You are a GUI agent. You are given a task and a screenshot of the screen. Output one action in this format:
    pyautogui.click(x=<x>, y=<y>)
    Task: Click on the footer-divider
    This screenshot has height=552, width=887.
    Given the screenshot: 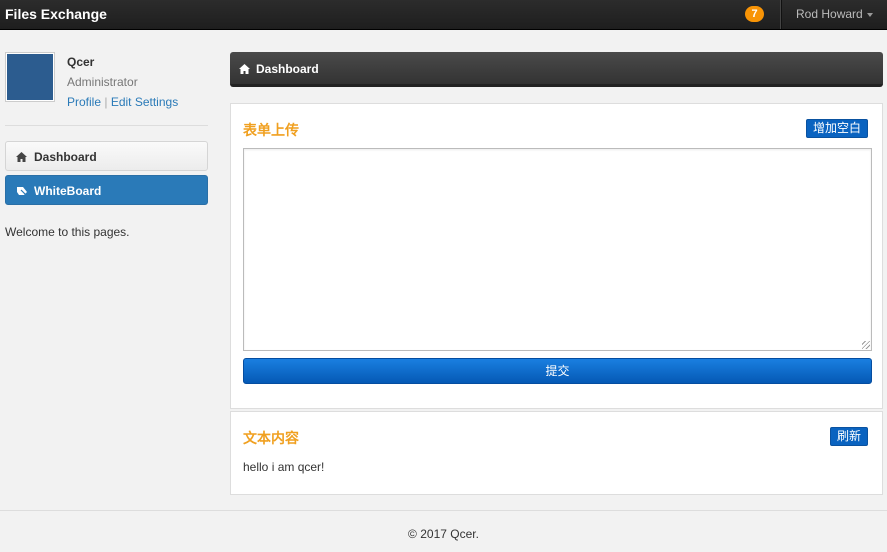 What is the action you would take?
    pyautogui.click(x=443, y=510)
    